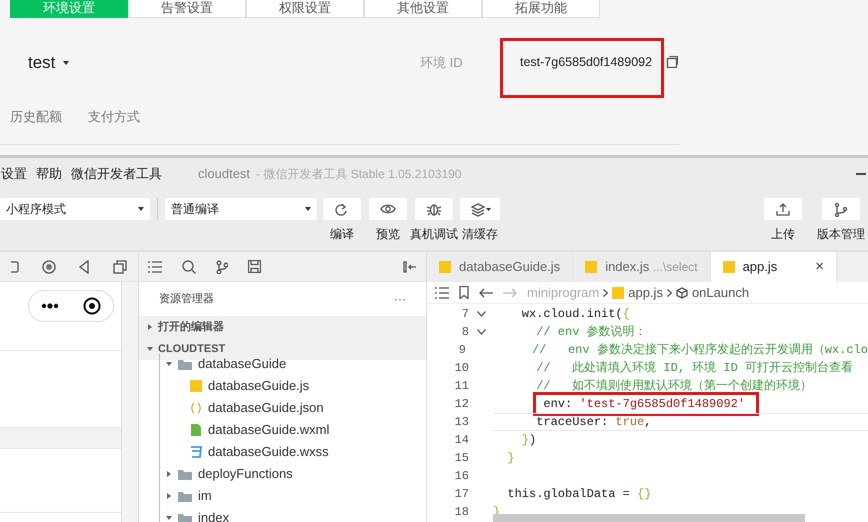  I want to click on cube-icon, so click(682, 292).